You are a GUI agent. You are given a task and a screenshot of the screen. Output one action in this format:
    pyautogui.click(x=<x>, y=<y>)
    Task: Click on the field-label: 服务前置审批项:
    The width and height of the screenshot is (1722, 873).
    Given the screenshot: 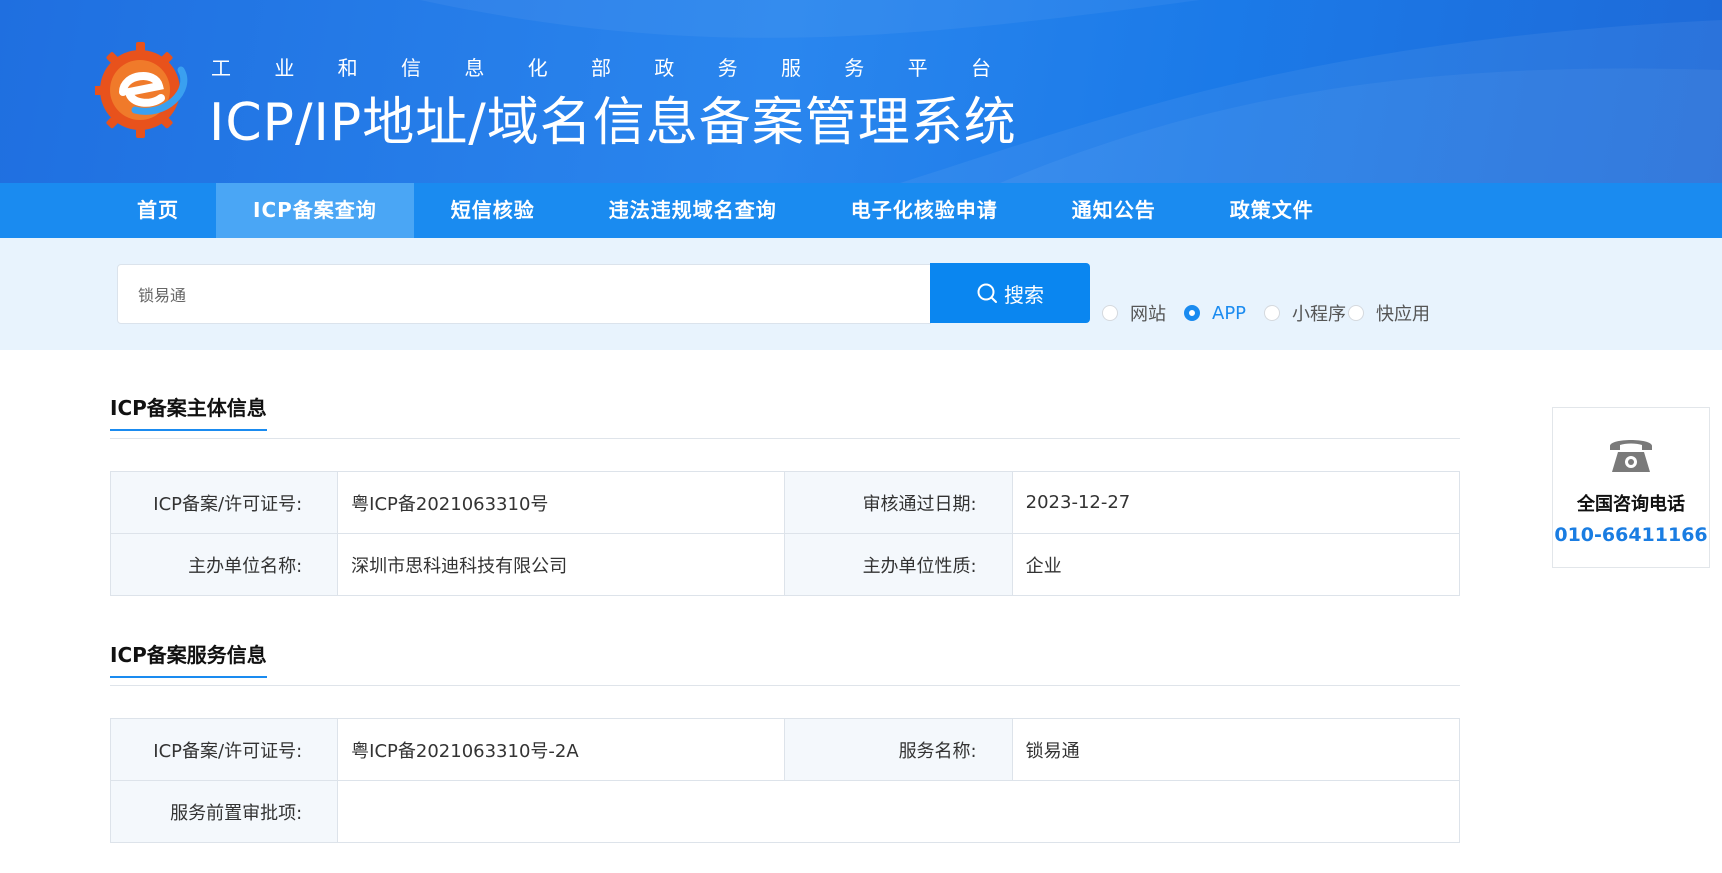 What is the action you would take?
    pyautogui.click(x=224, y=811)
    